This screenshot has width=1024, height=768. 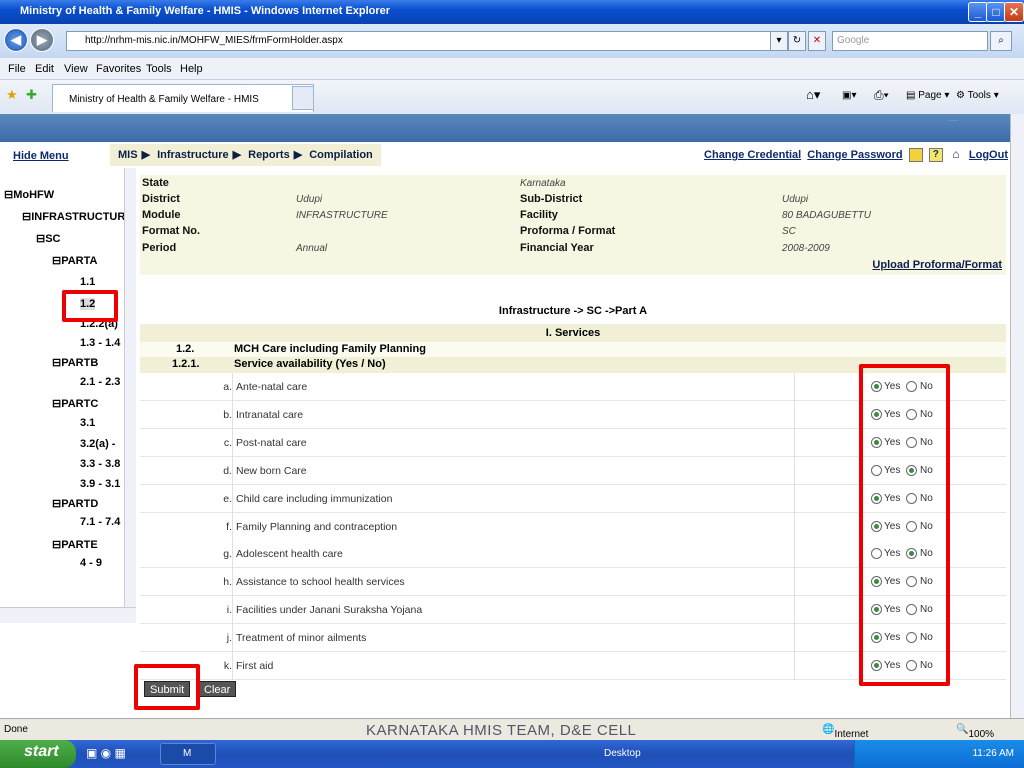 I want to click on tree-node-sc: ⊟SC, so click(x=48, y=238).